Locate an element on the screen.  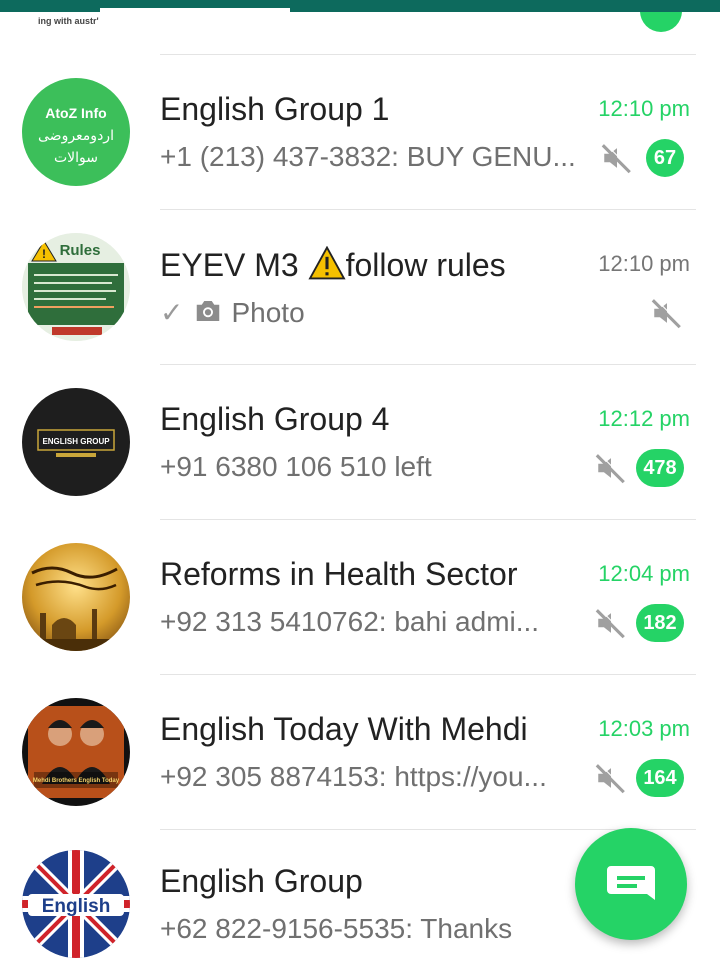
group-avatar: ! Rules is located at coordinates (76, 287).